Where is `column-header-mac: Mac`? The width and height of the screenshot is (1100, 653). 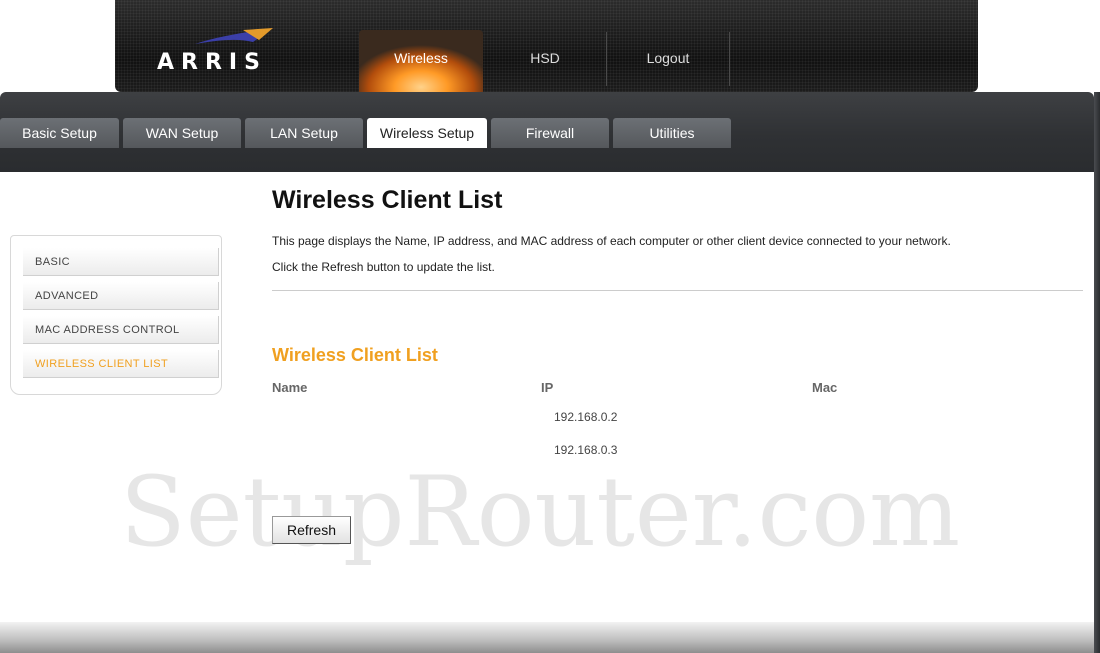 column-header-mac: Mac is located at coordinates (825, 387).